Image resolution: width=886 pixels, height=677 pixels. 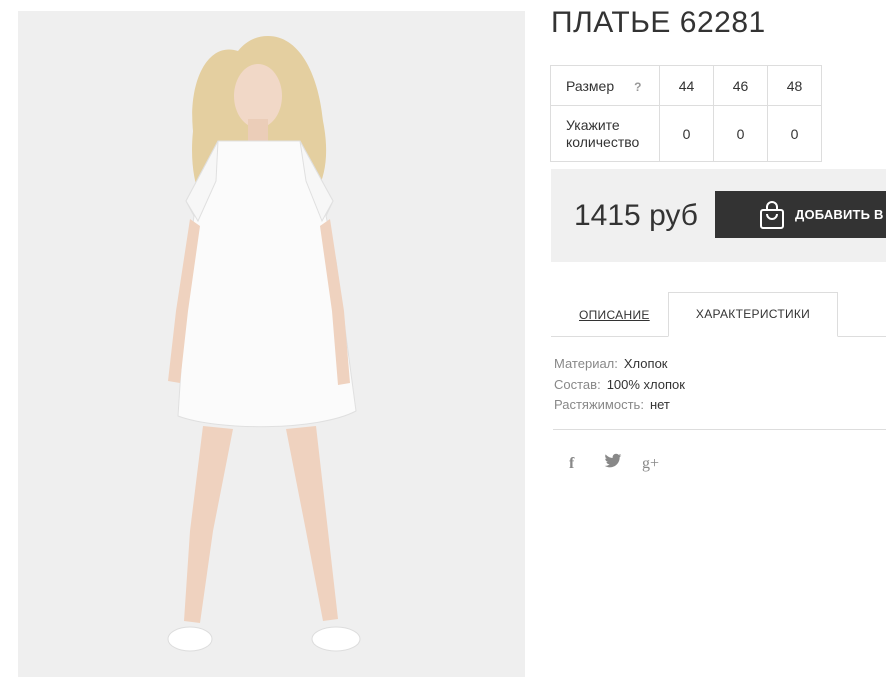 I want to click on facebook-icon: f, so click(x=585, y=463).